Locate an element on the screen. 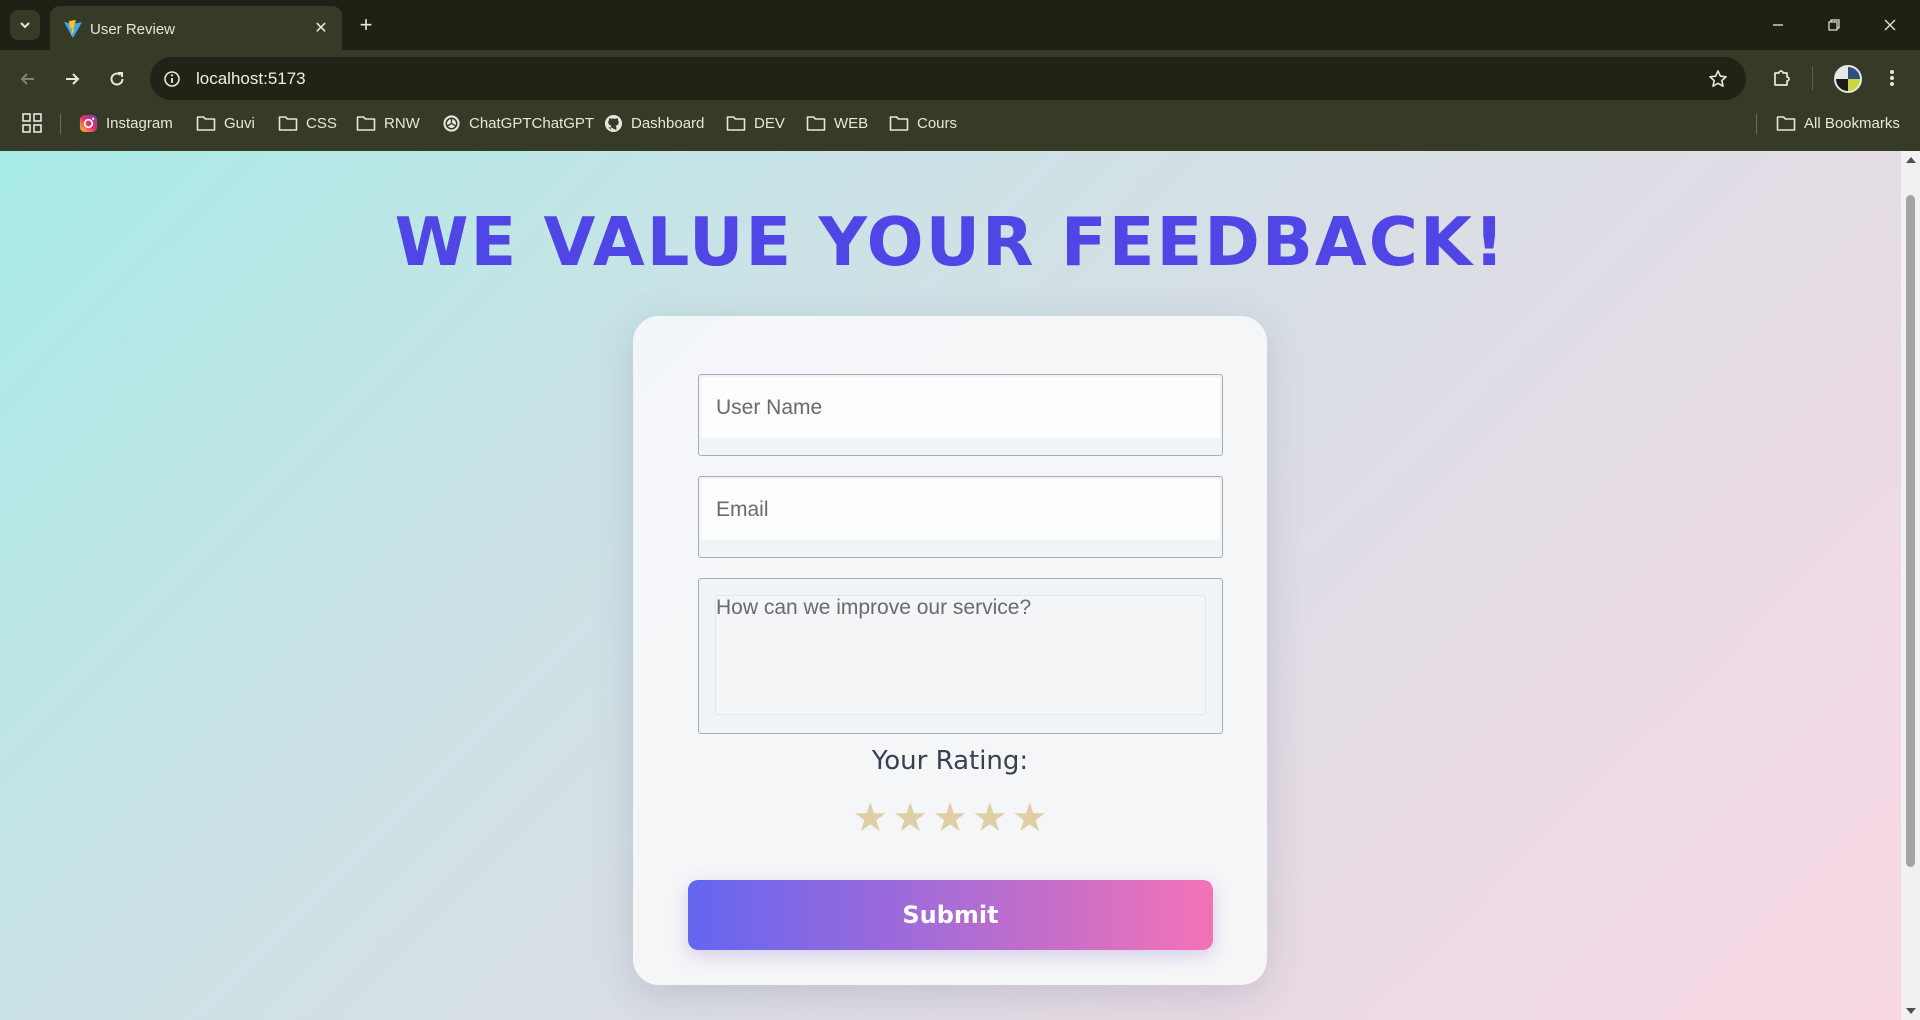 This screenshot has height=1020, width=1920. username-field is located at coordinates (960, 415).